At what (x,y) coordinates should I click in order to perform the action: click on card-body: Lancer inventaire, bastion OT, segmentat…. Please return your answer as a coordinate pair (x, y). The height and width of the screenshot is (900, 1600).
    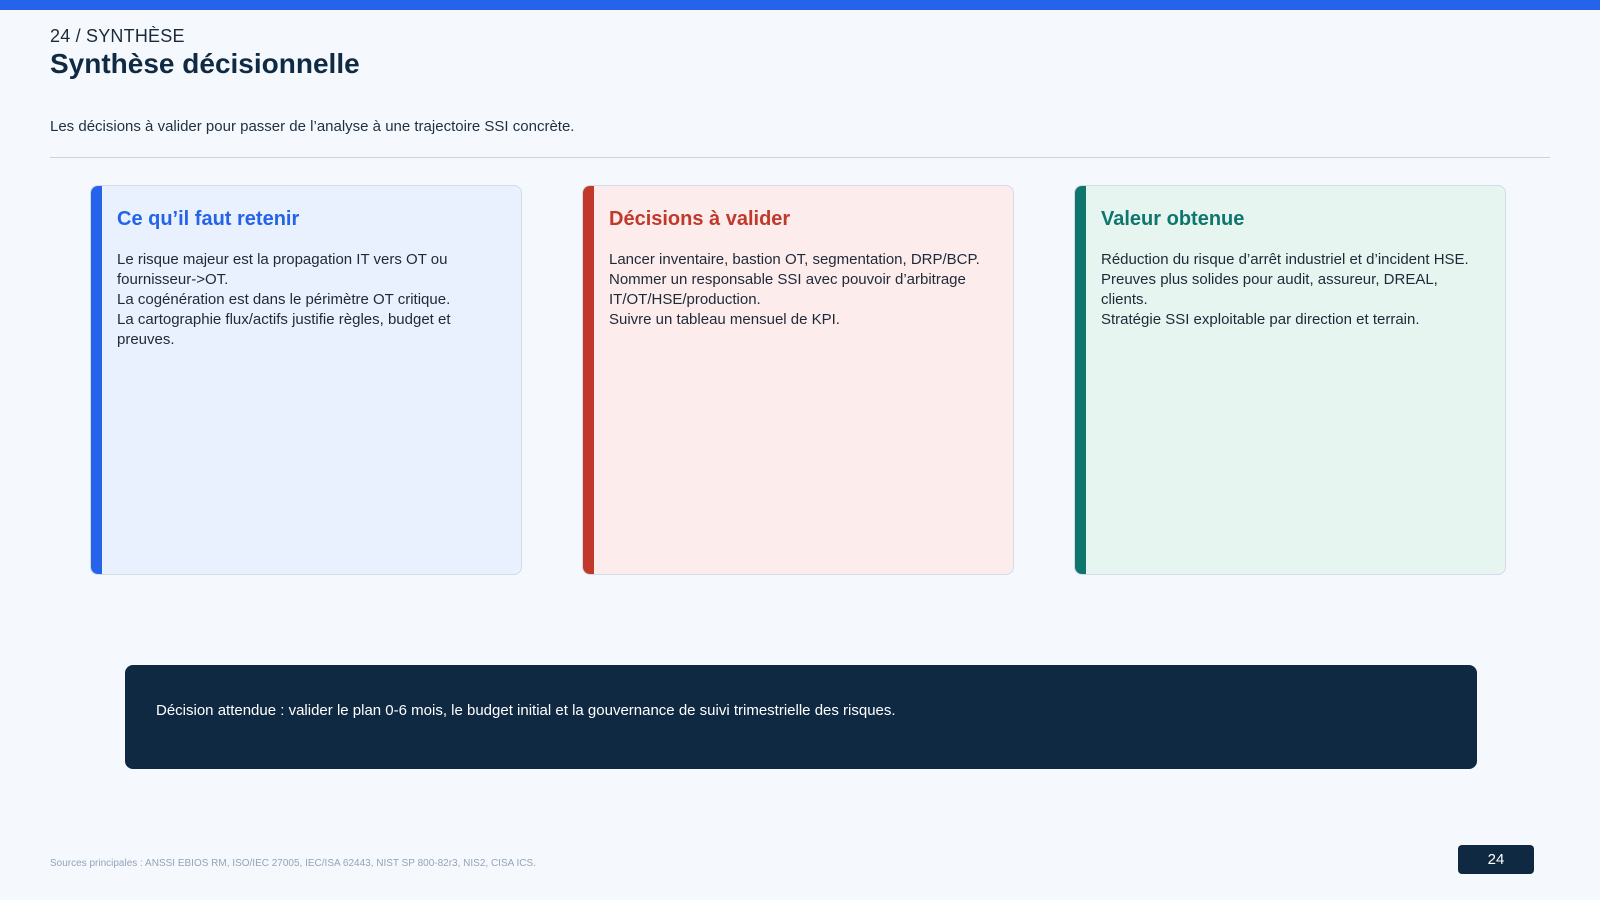
    Looking at the image, I should click on (801, 290).